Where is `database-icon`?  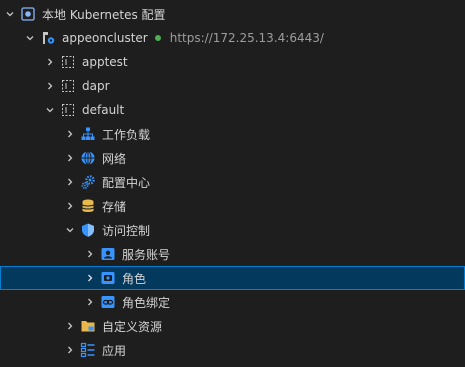 database-icon is located at coordinates (88, 206).